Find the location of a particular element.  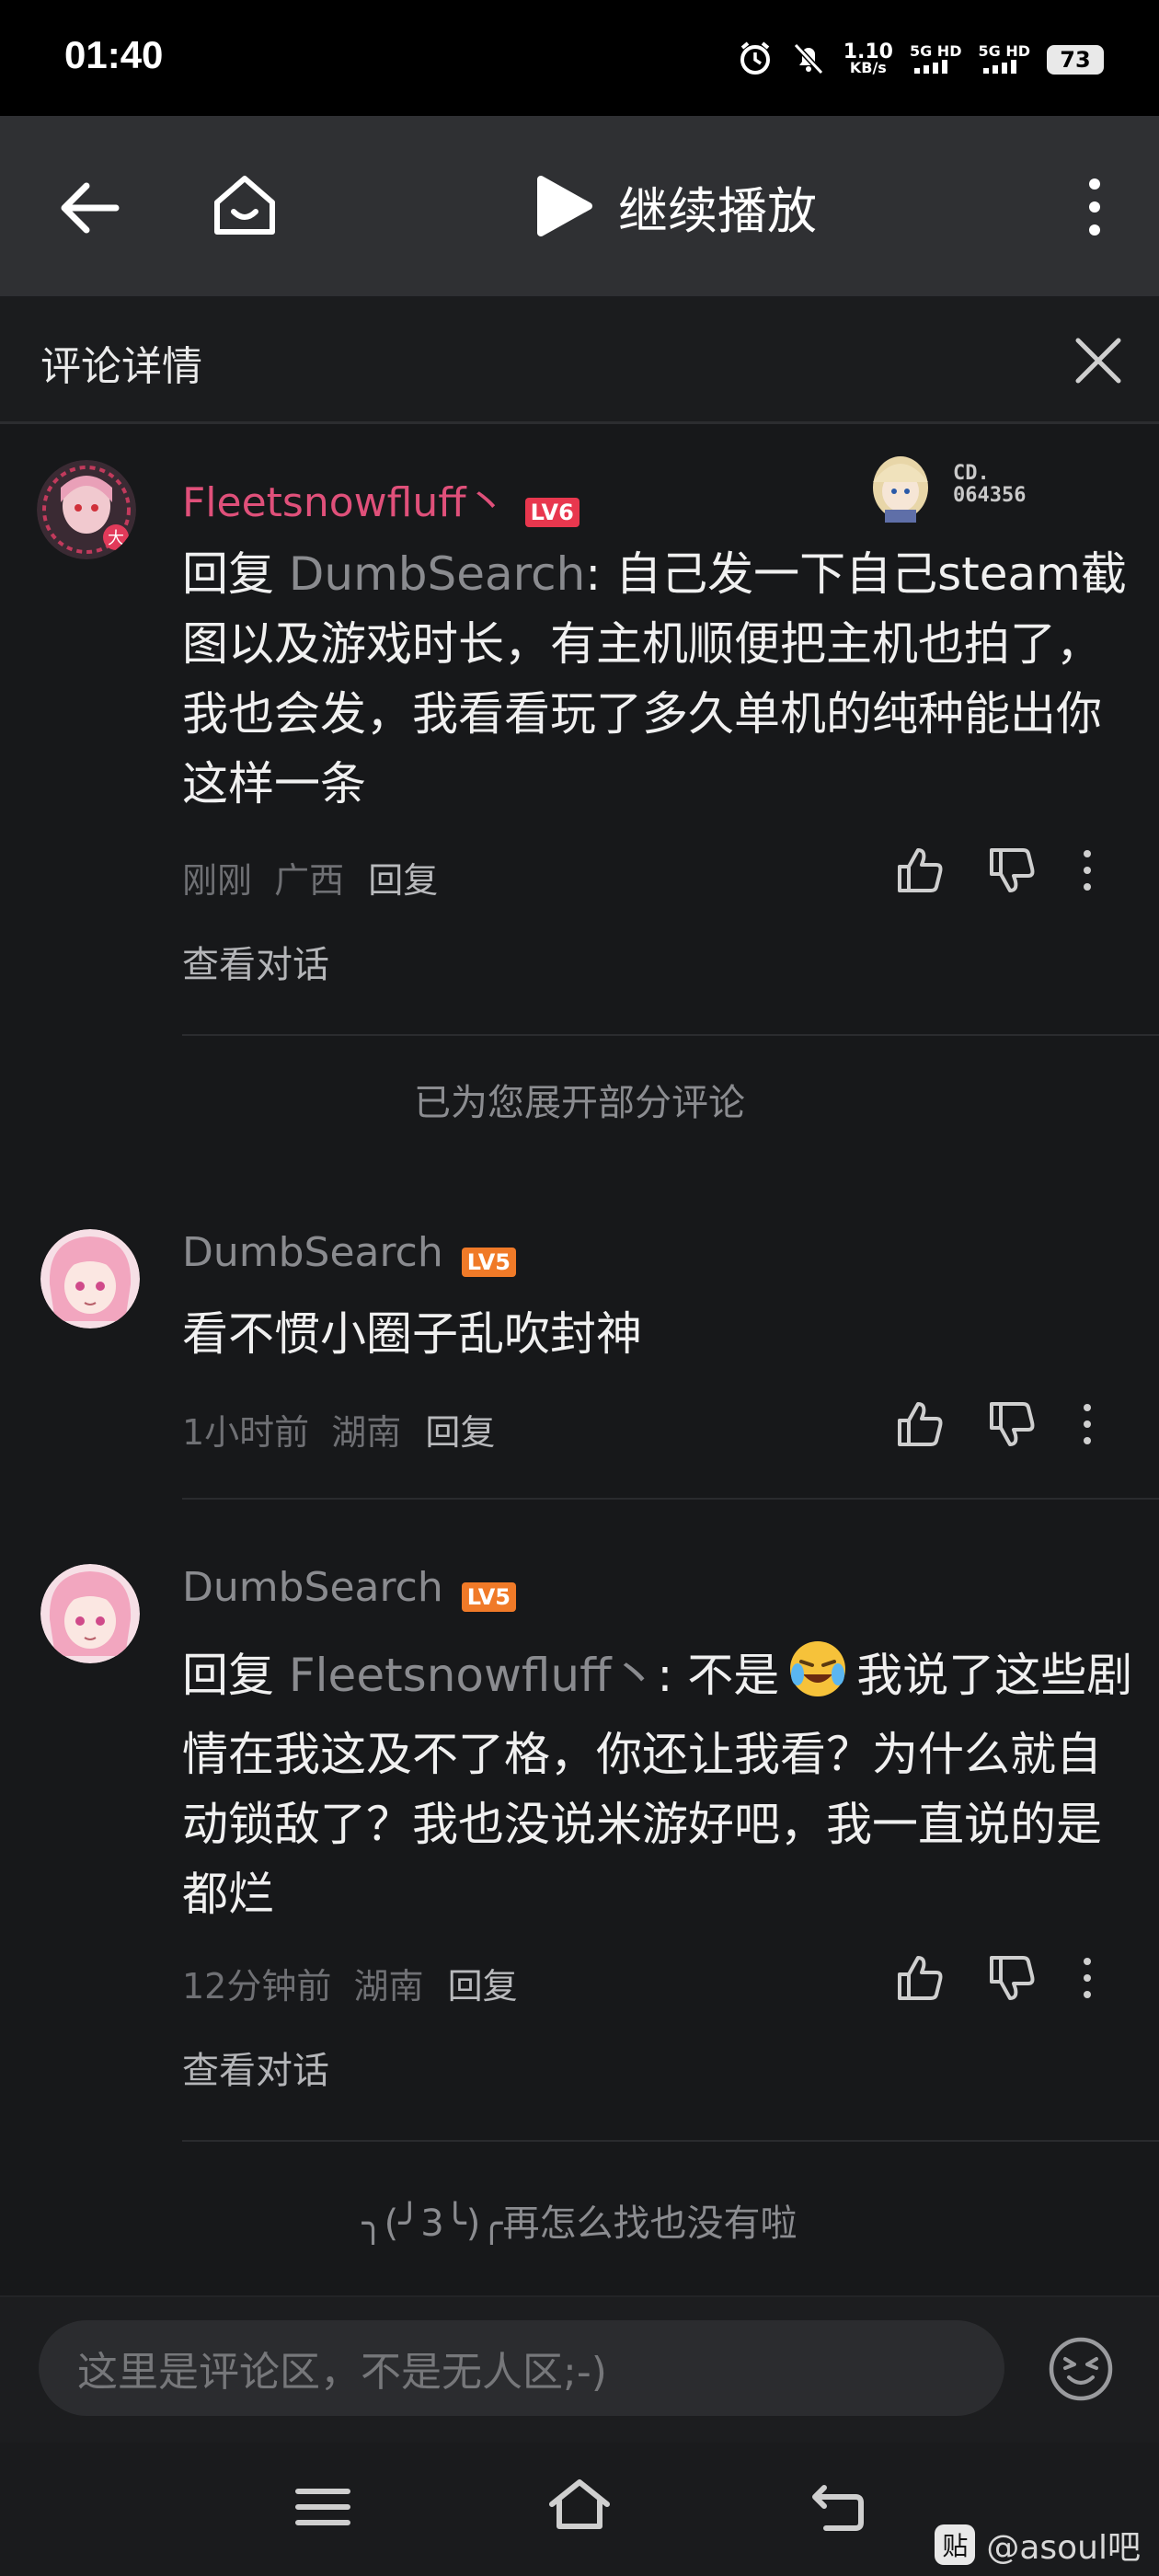

close-icon is located at coordinates (1098, 361).